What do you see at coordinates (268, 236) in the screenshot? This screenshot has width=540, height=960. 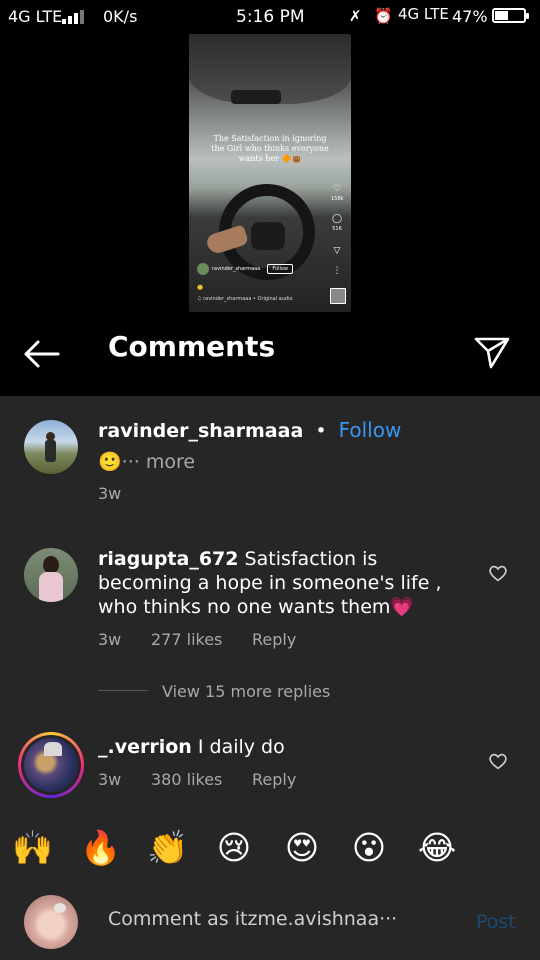 I see `steering-hub` at bounding box center [268, 236].